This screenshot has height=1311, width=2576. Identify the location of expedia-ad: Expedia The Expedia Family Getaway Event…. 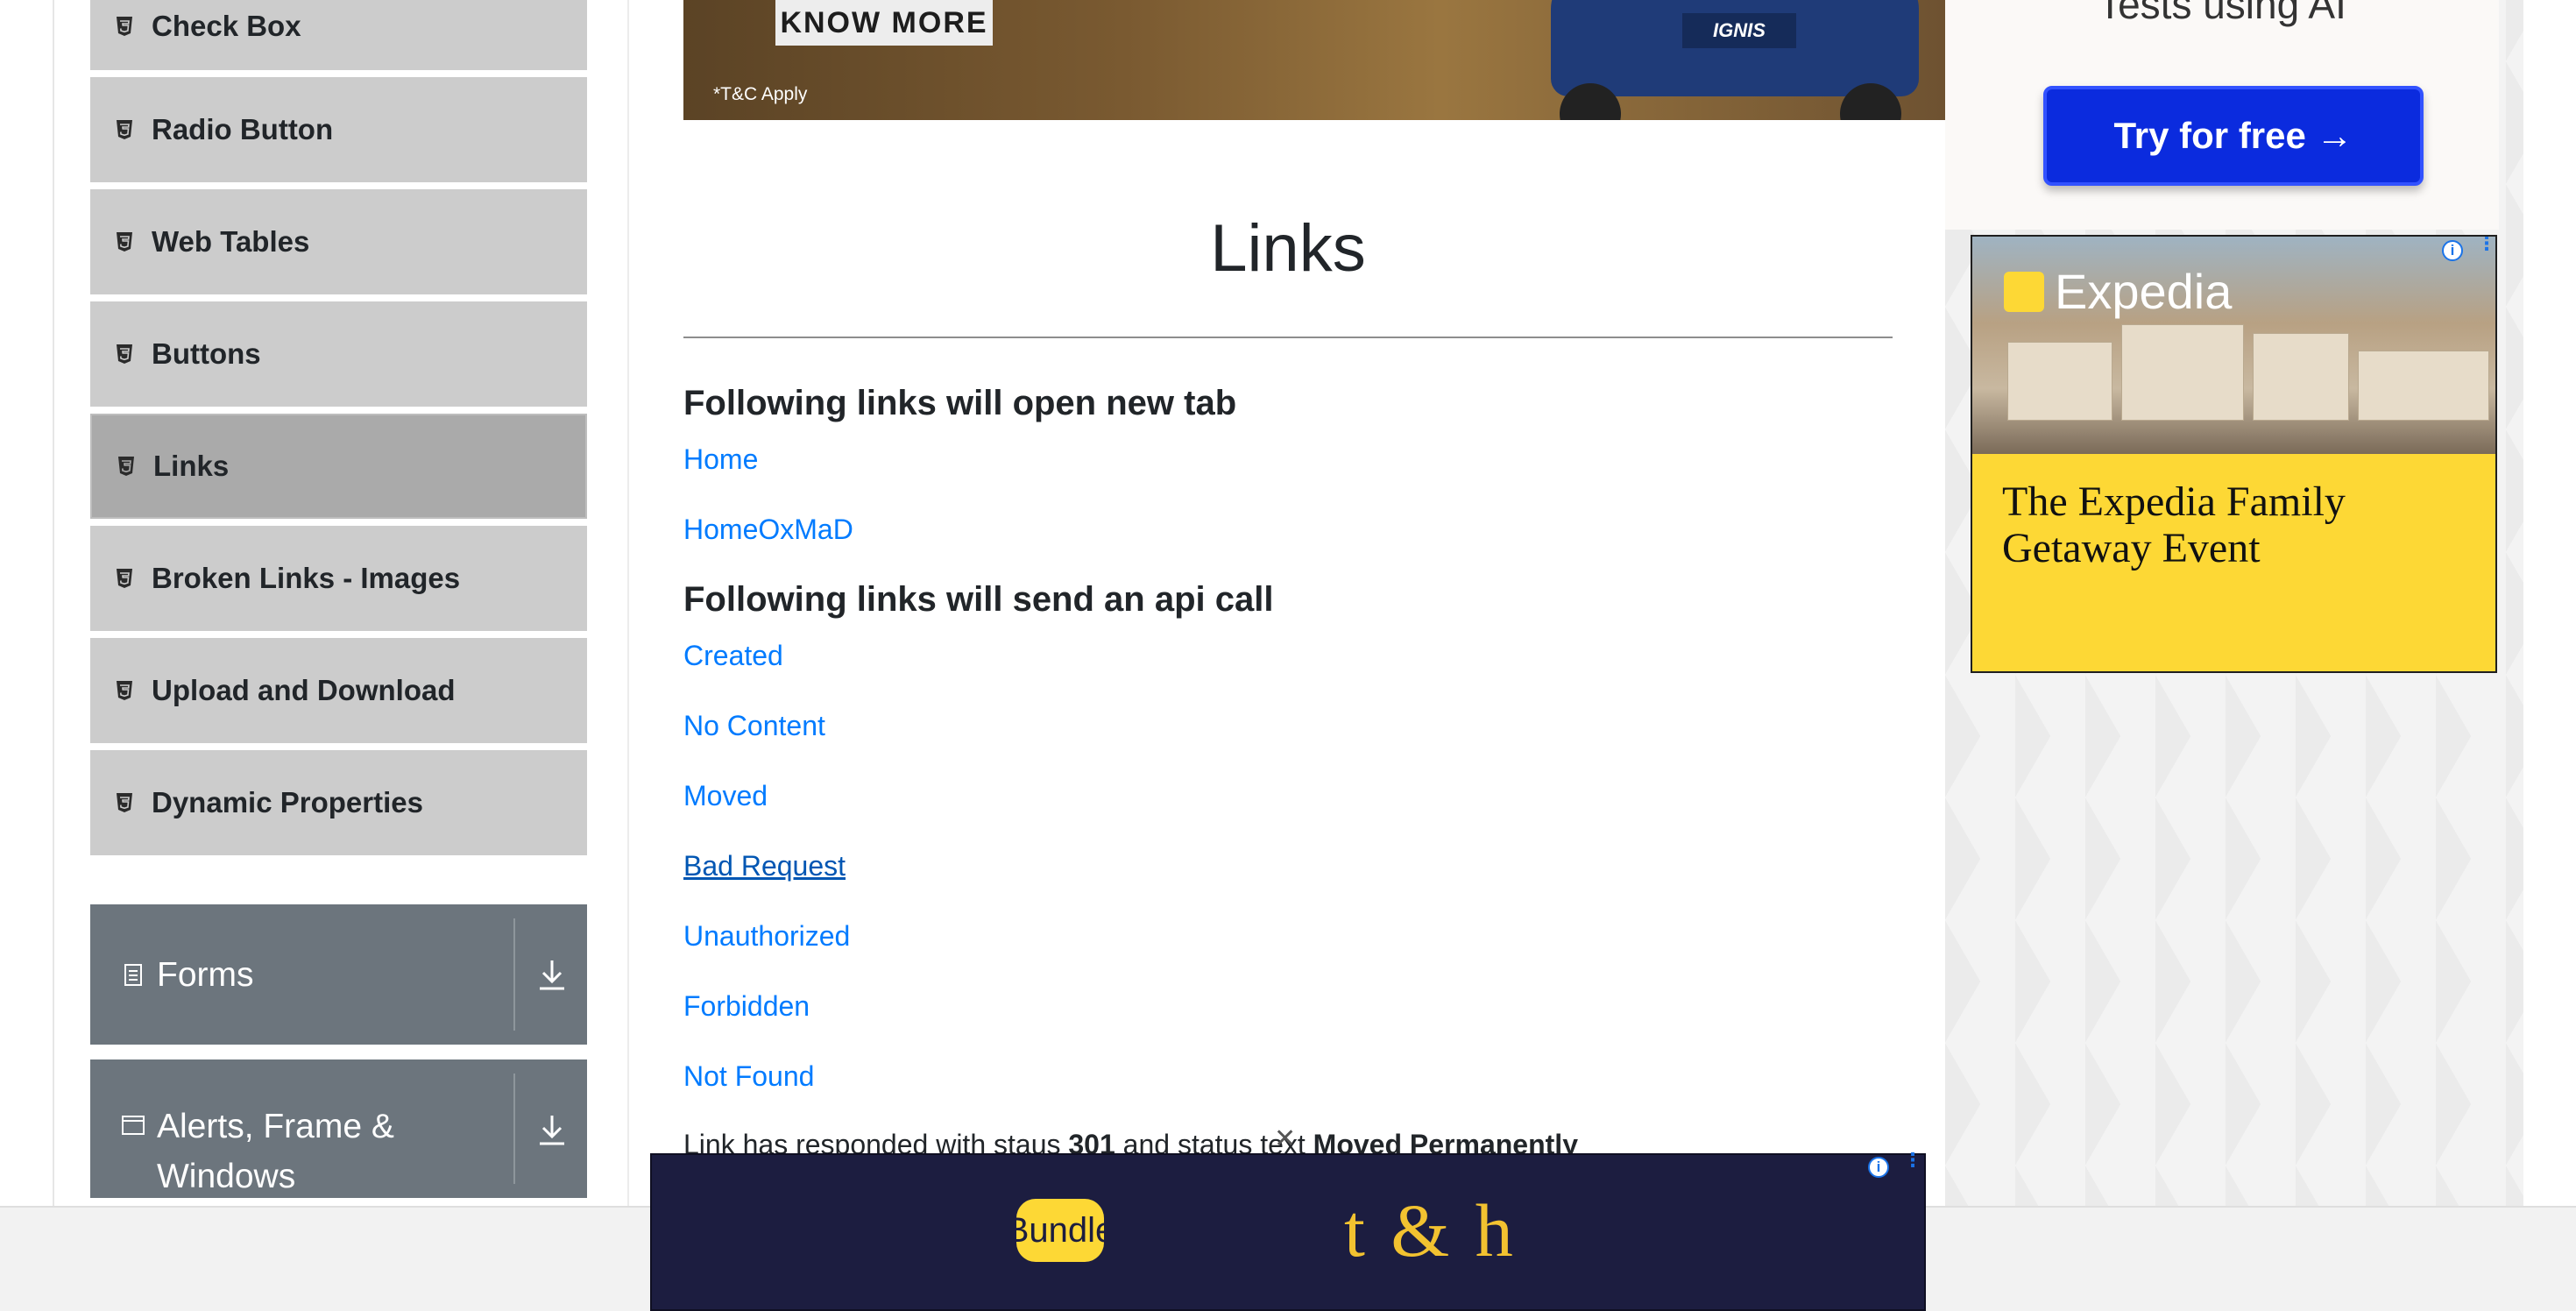
(2234, 454).